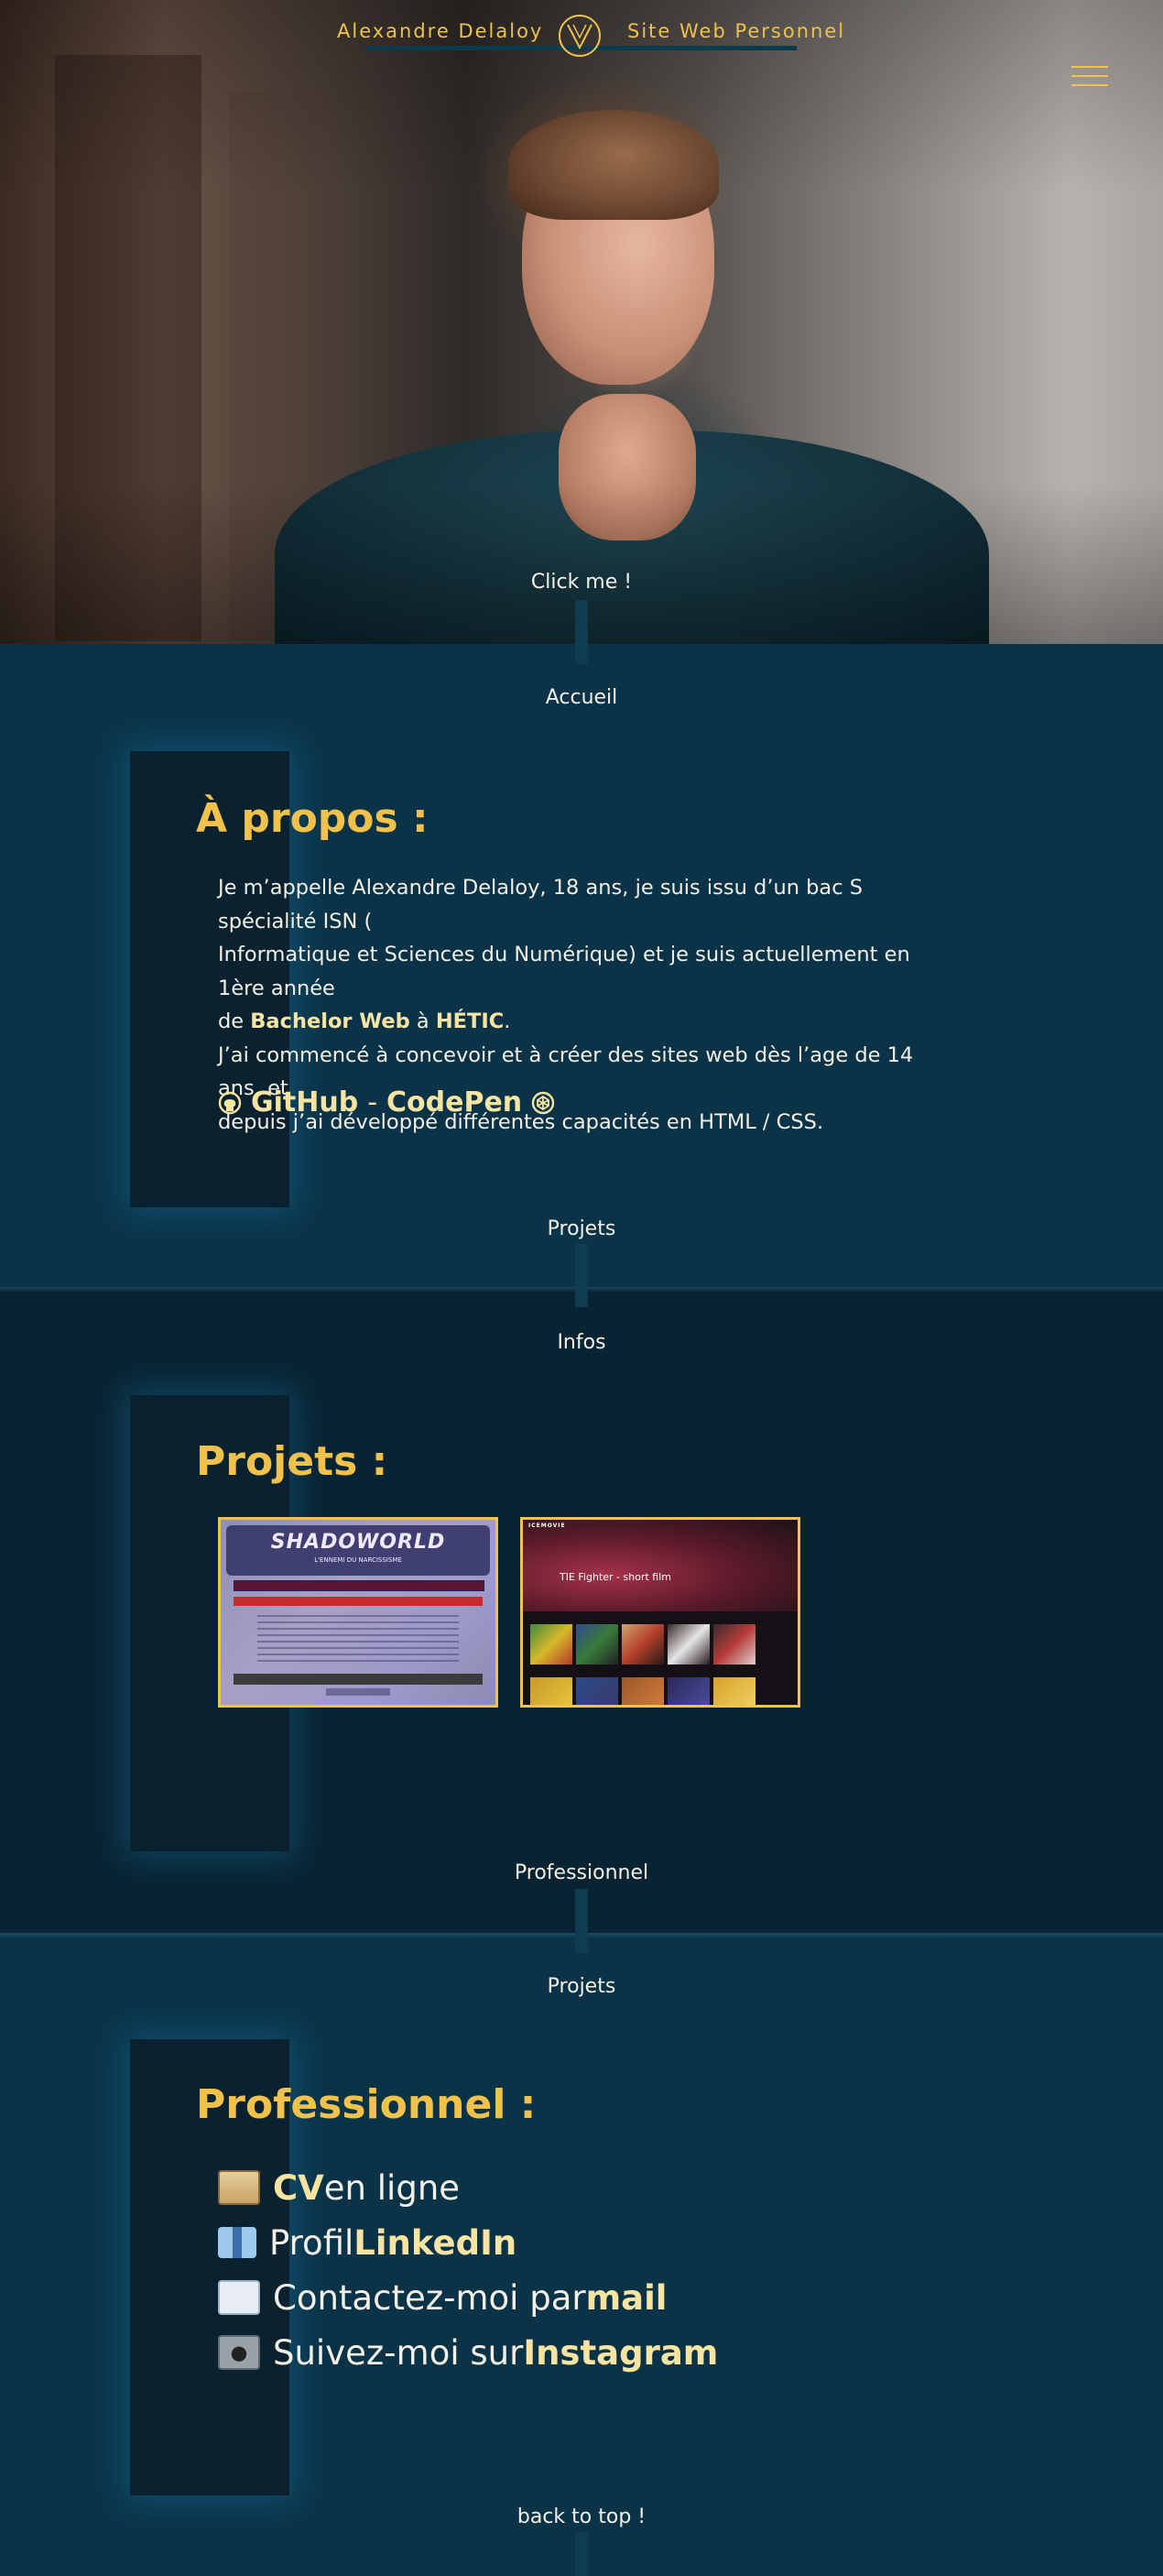 Image resolution: width=1163 pixels, height=2576 pixels. What do you see at coordinates (660, 1613) in the screenshot?
I see `project-thumbnail-icemovie: ICEMOVIE TIE Fighter - short film` at bounding box center [660, 1613].